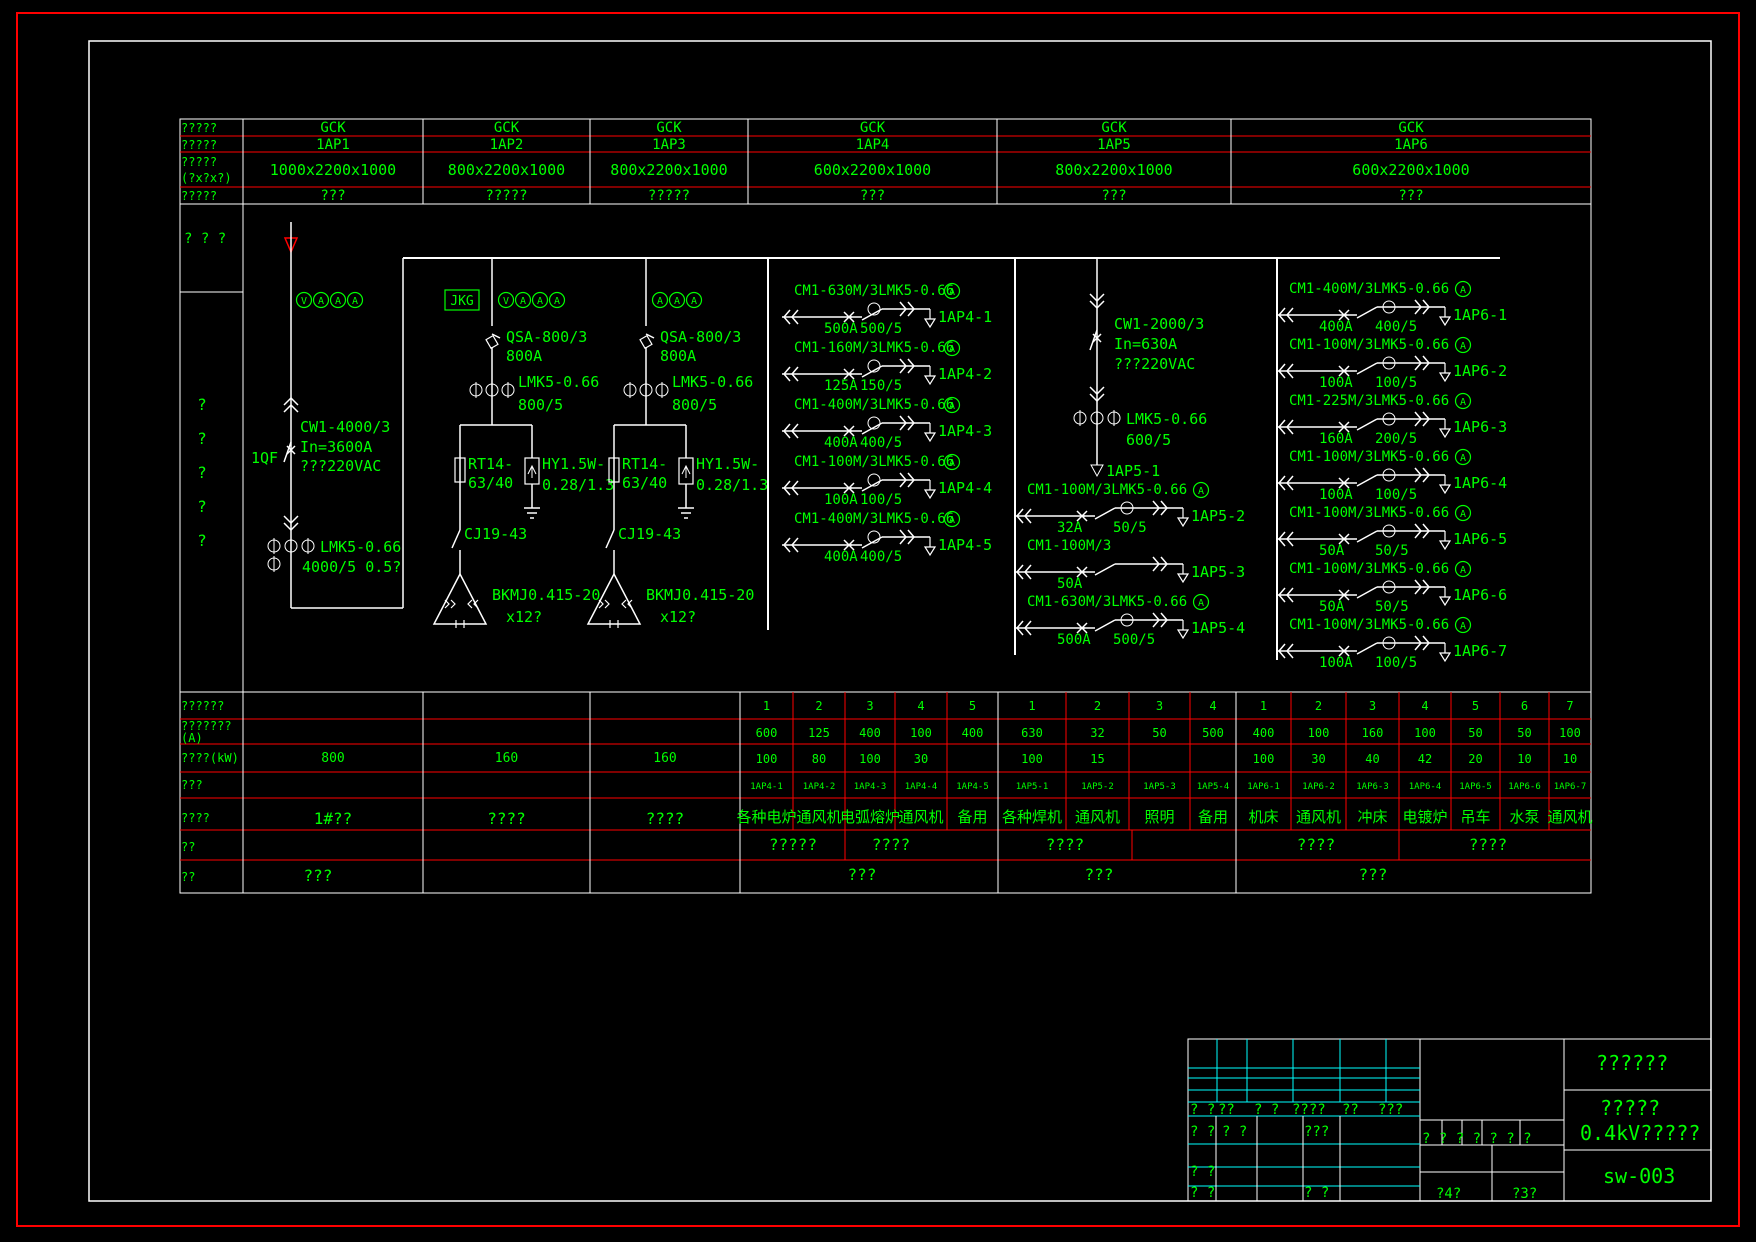  I want to click on feeder-label: CM1-160M/3LMK5-0.66, so click(874, 348).